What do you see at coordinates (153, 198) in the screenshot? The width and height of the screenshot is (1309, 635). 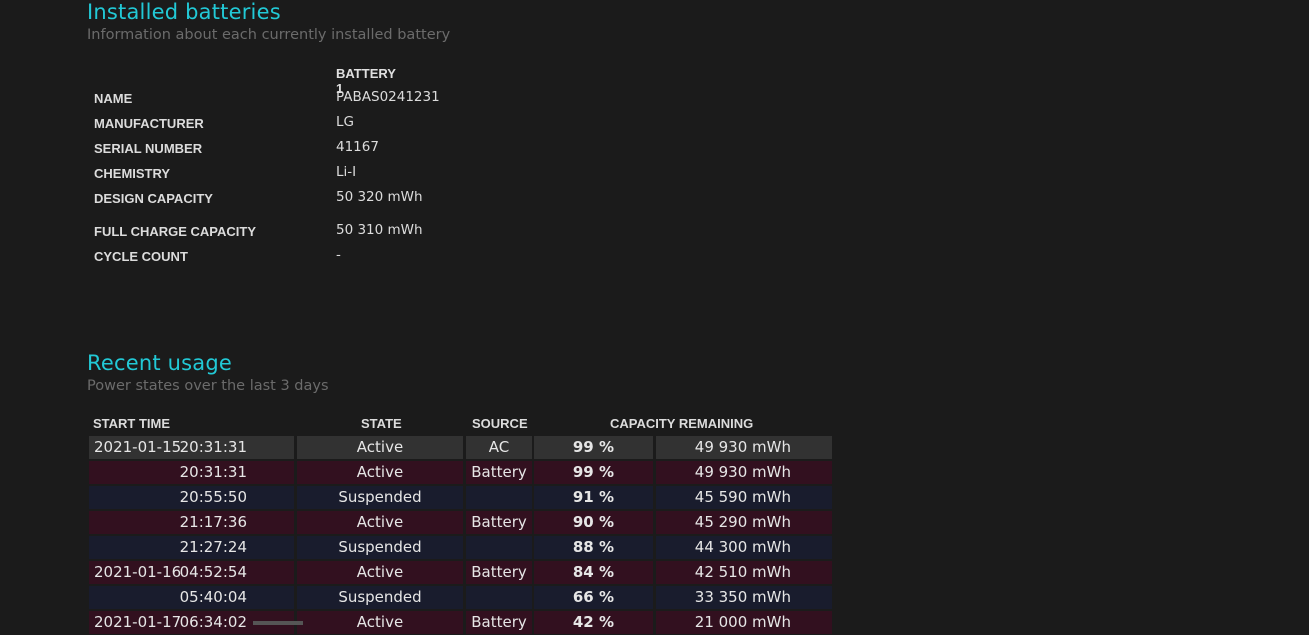 I see `battery-label: DESIGN CAPACITY` at bounding box center [153, 198].